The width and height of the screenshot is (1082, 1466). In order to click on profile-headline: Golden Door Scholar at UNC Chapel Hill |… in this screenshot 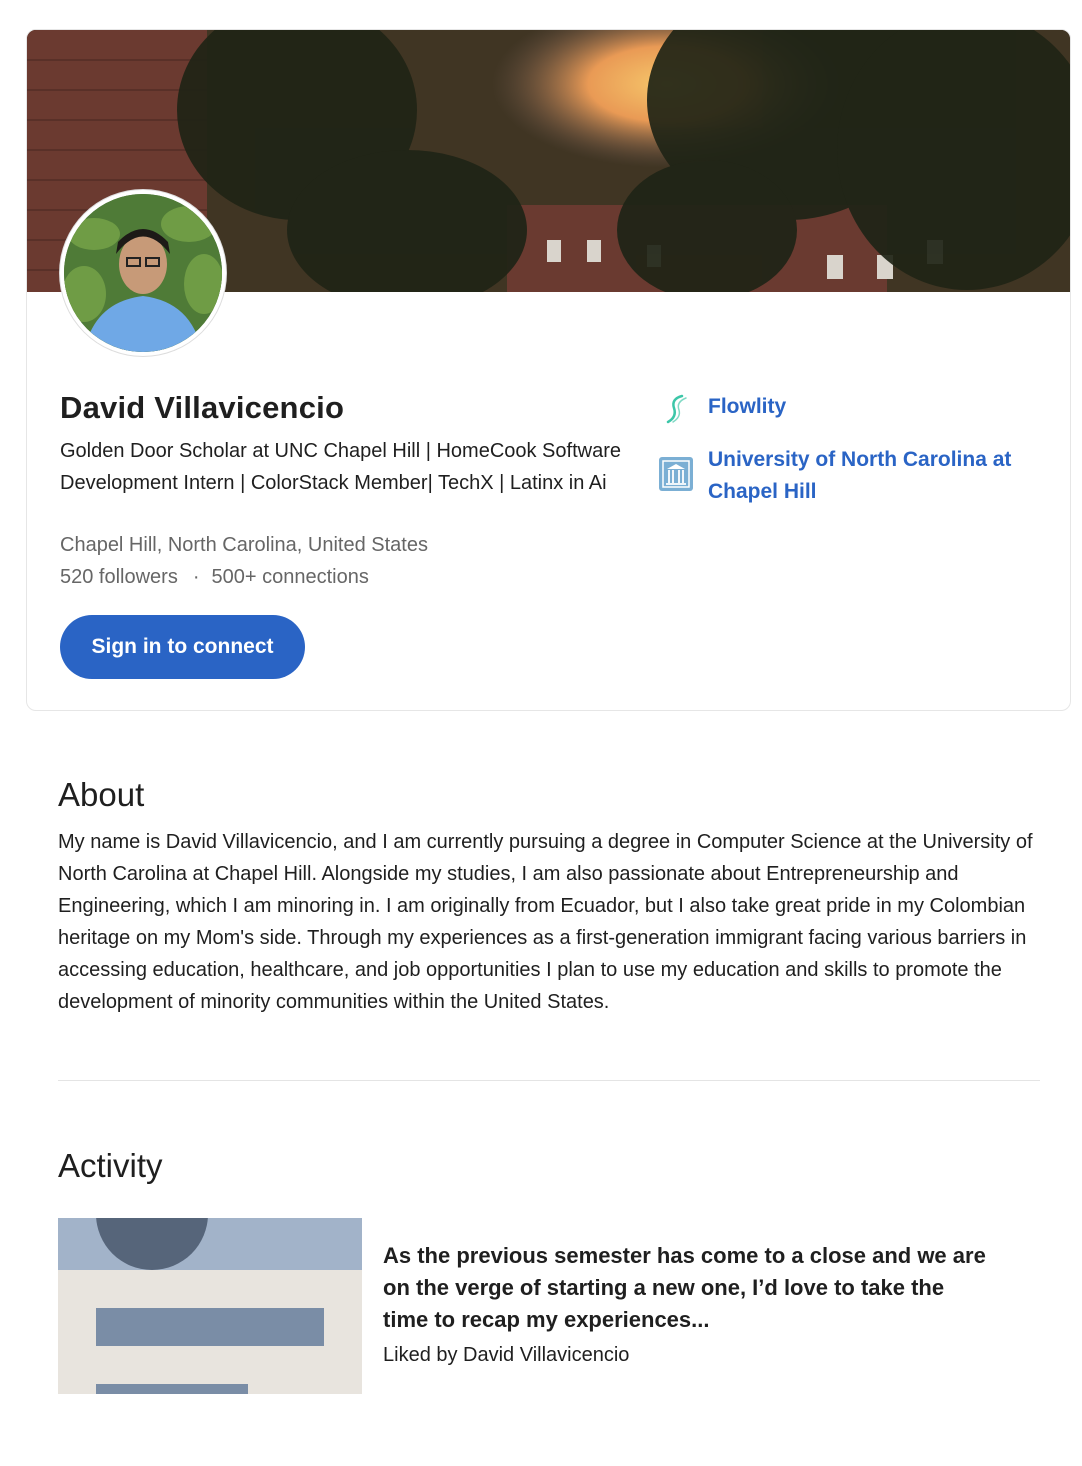, I will do `click(340, 467)`.